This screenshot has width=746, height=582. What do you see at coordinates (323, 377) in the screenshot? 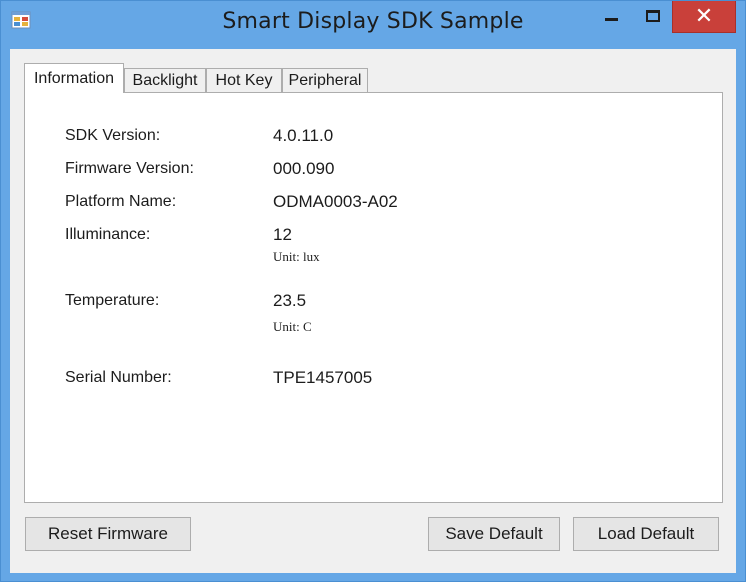
I see `serial-number-value: TPE1457005` at bounding box center [323, 377].